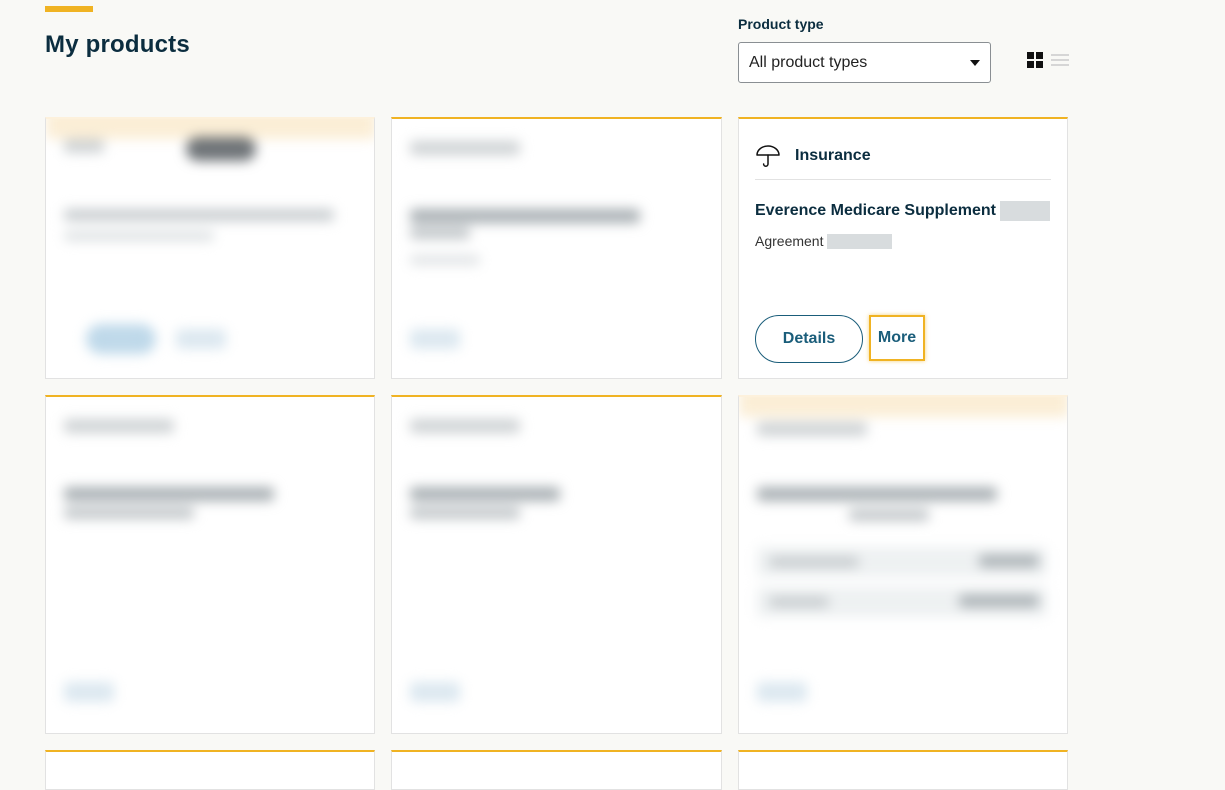 This screenshot has height=790, width=1225. What do you see at coordinates (781, 24) in the screenshot?
I see `product-type-label: Product type` at bounding box center [781, 24].